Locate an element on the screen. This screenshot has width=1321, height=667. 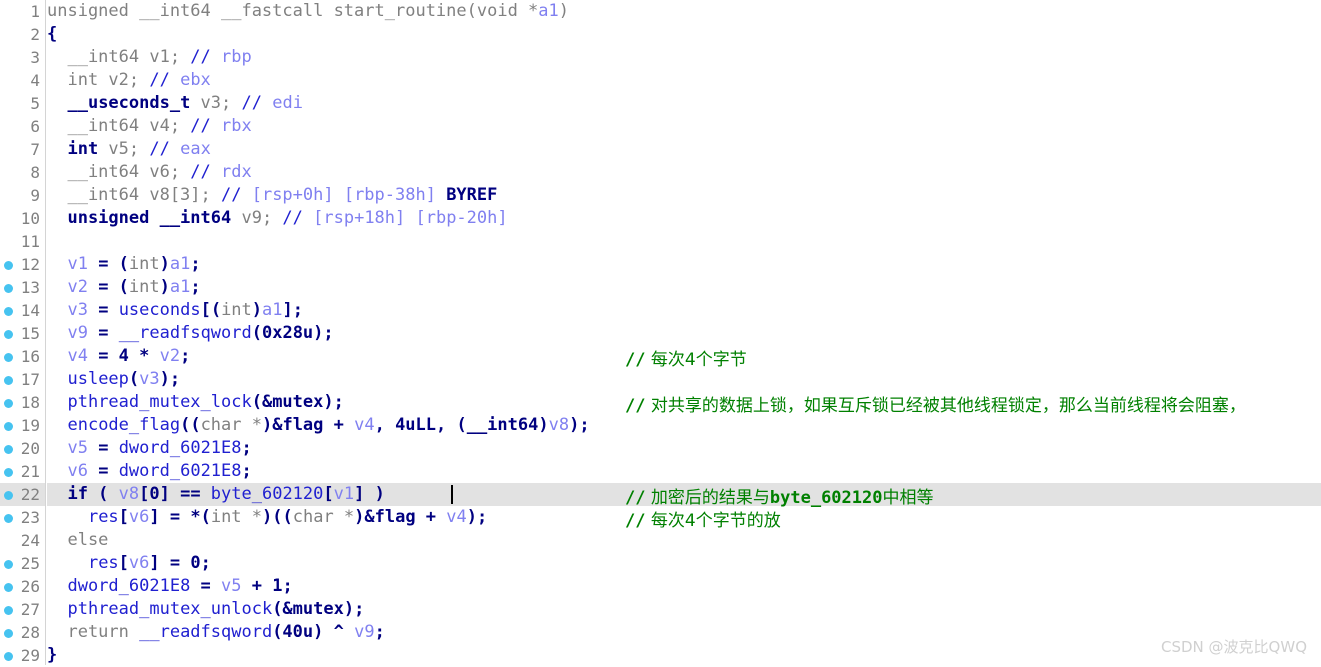
code-line-20: v5 = dword_6021E8; is located at coordinates (684, 448).